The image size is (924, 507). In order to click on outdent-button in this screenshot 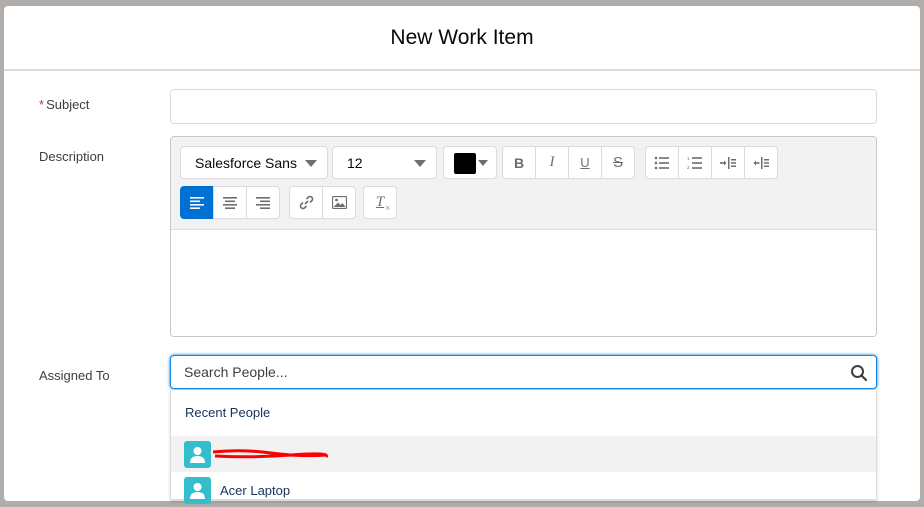, I will do `click(761, 162)`.